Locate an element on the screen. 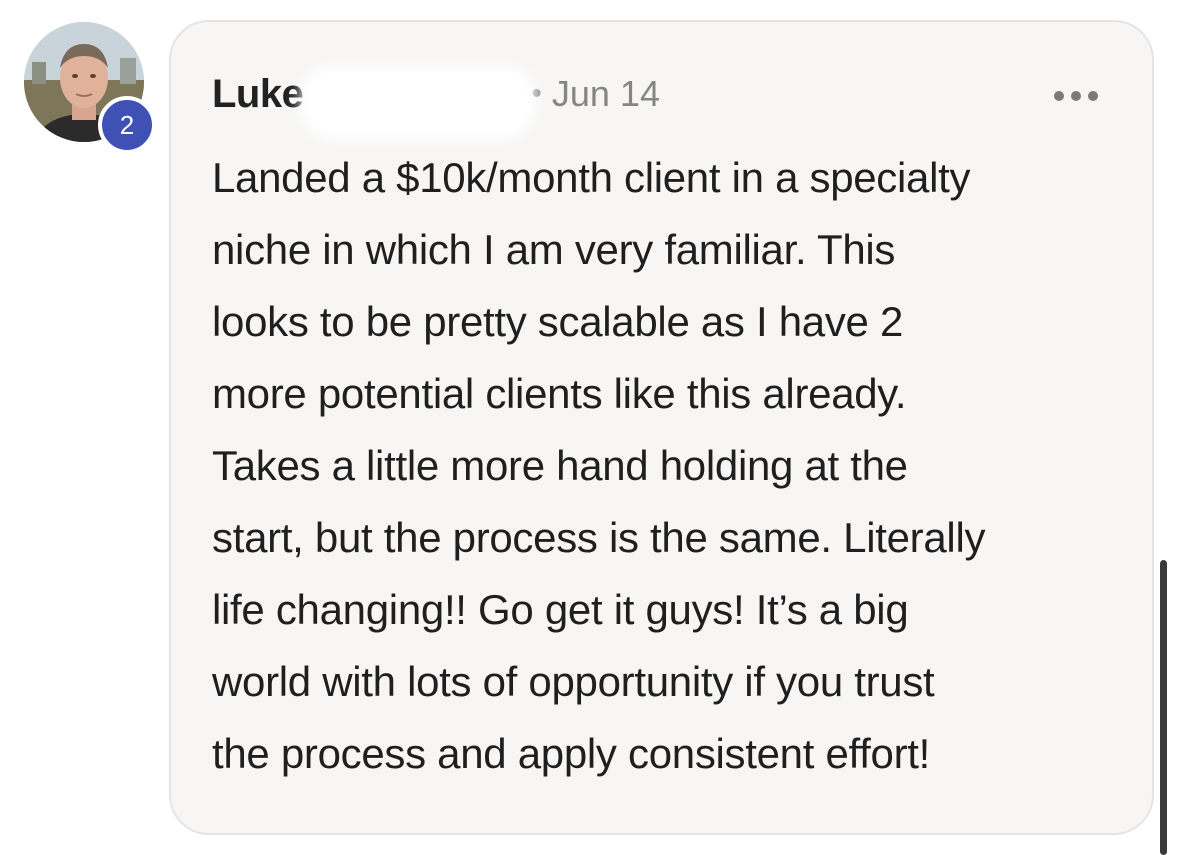 This screenshot has height=855, width=1179. comment-header: Luke • Jun 14 is located at coordinates (436, 101).